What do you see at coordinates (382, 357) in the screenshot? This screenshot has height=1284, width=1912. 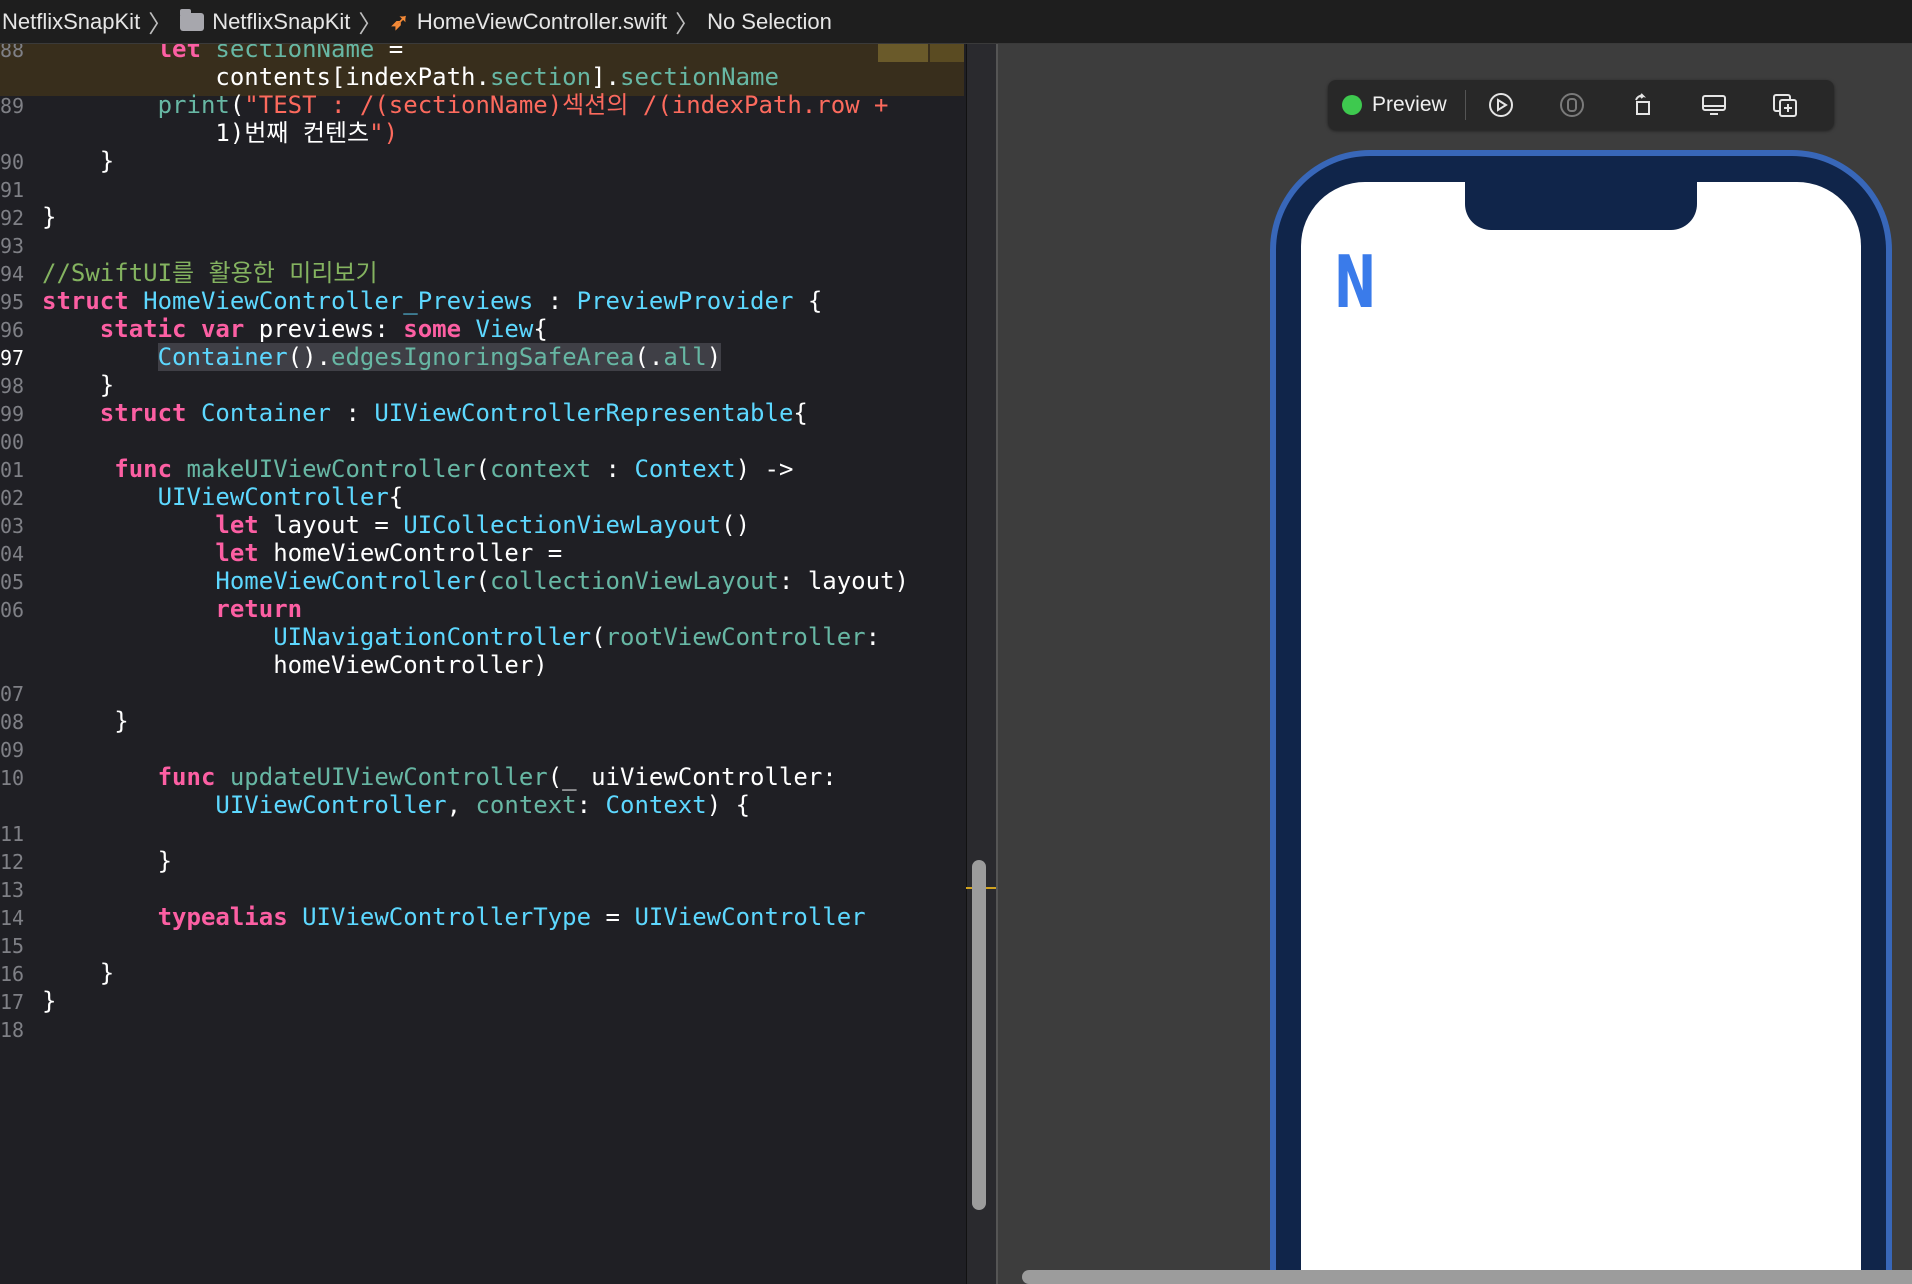 I see `code-line: Container().edgesIgnoringSafeArea(.all)` at bounding box center [382, 357].